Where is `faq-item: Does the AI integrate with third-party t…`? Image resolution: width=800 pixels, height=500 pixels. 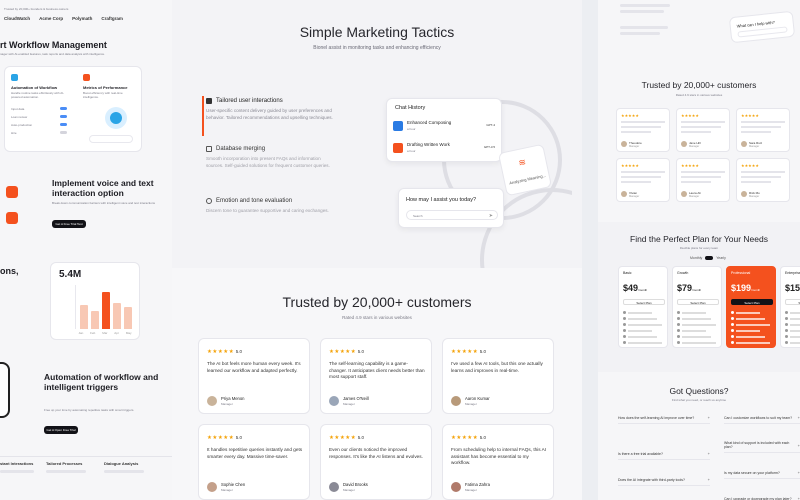 faq-item: Does the AI integrate with third-party t… is located at coordinates (664, 480).